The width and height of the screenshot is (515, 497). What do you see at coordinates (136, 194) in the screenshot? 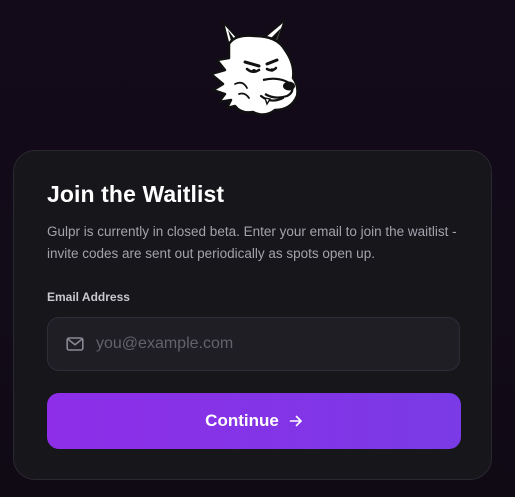
I see `card-title: Join the Waitlist` at bounding box center [136, 194].